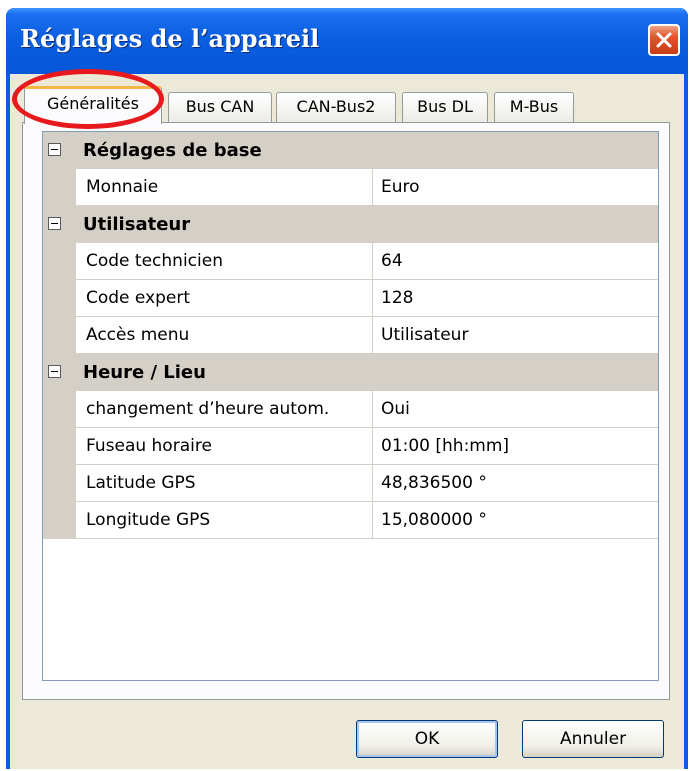 The height and width of the screenshot is (771, 690). Describe the element at coordinates (336, 107) in the screenshot. I see `tab-can-bus2: CAN-Bus2` at that location.